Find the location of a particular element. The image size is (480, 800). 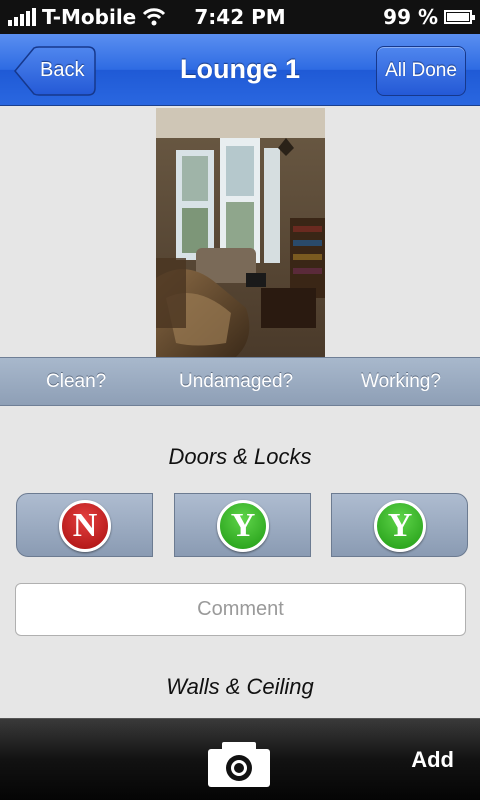

status-bar: T-Mobile 7:42 PM 99 % is located at coordinates (240, 17).